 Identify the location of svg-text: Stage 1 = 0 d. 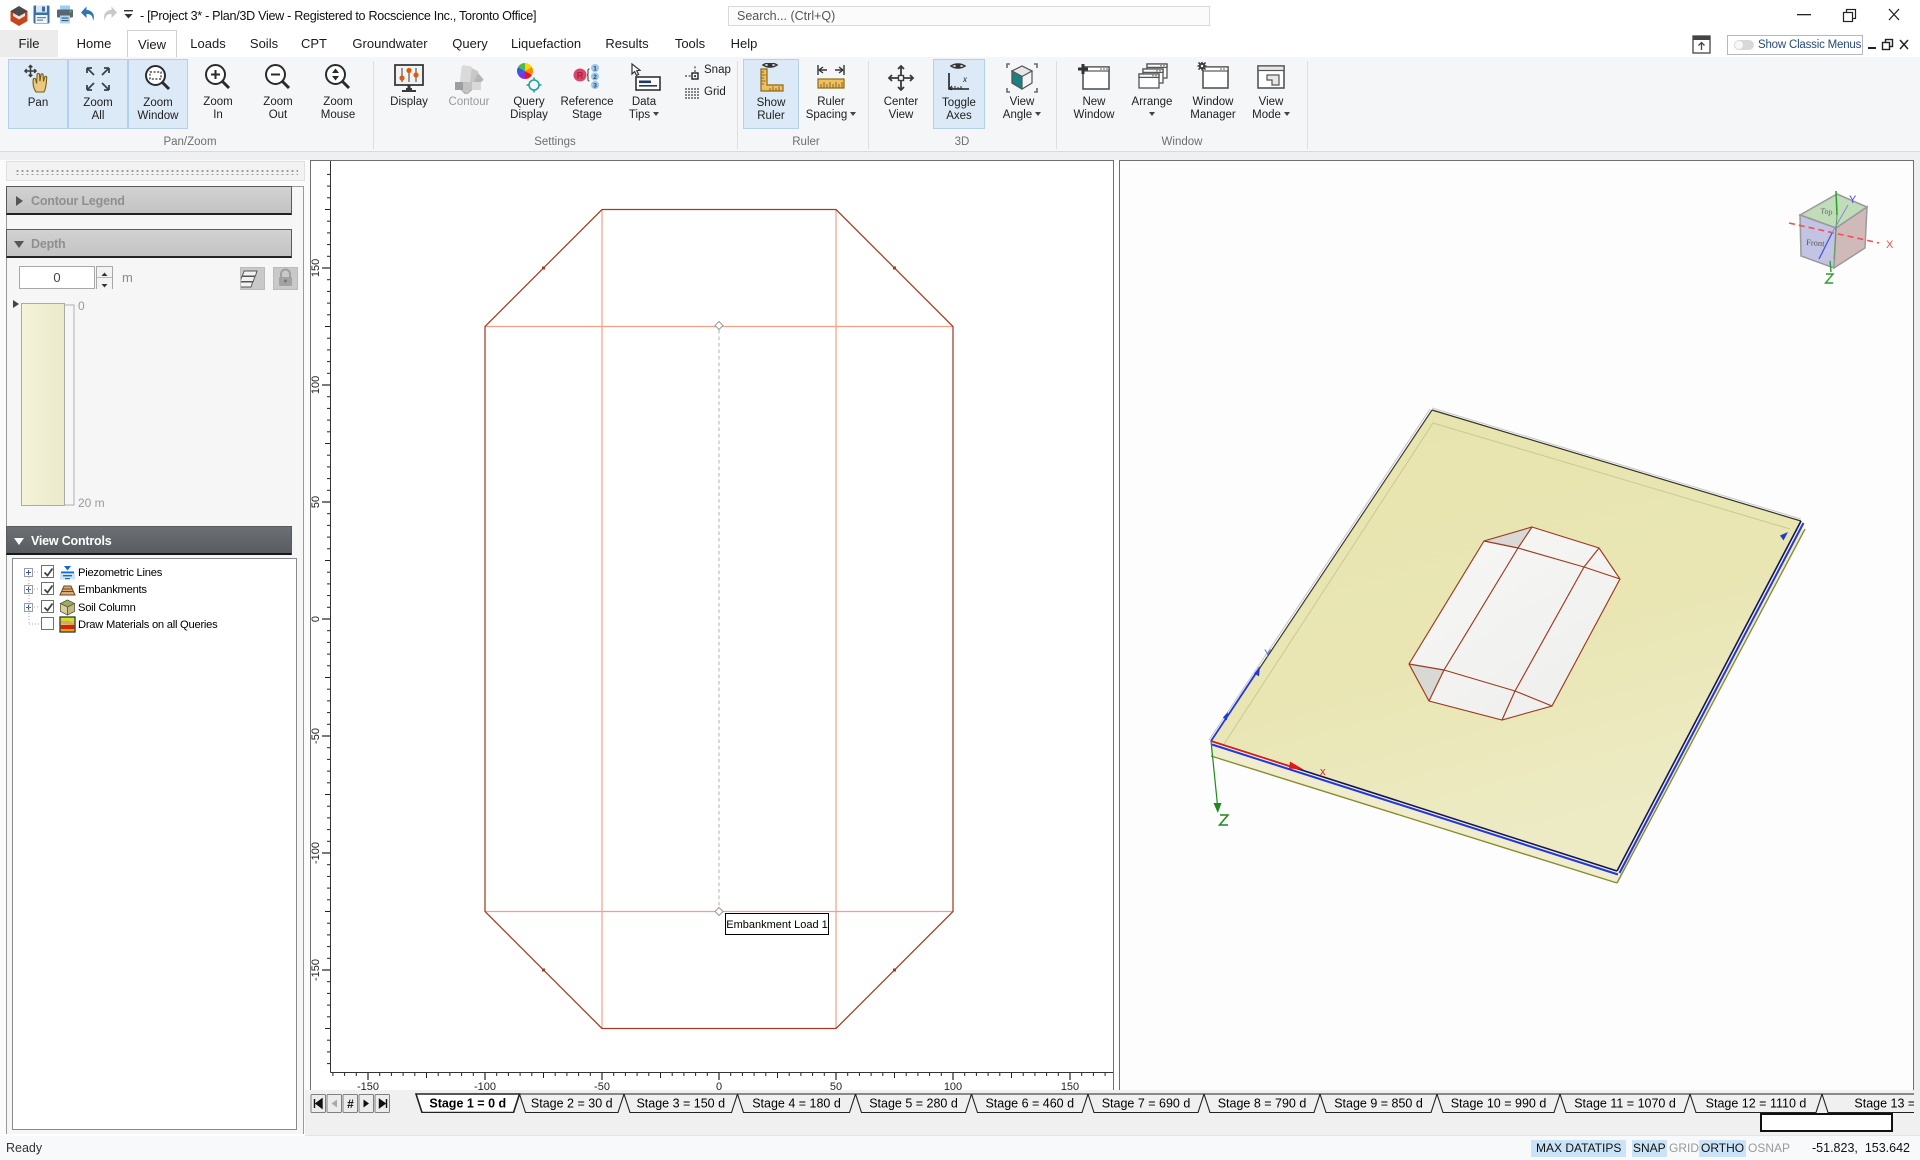
(467, 1104).